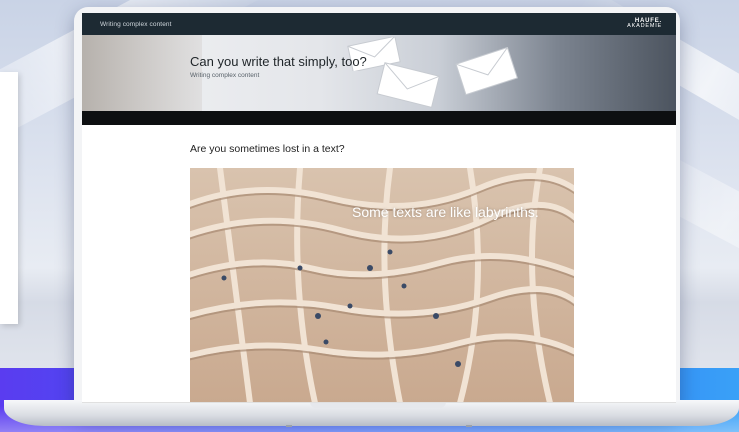  Describe the element at coordinates (136, 24) in the screenshot. I see `window-title: Writing complex content` at that location.